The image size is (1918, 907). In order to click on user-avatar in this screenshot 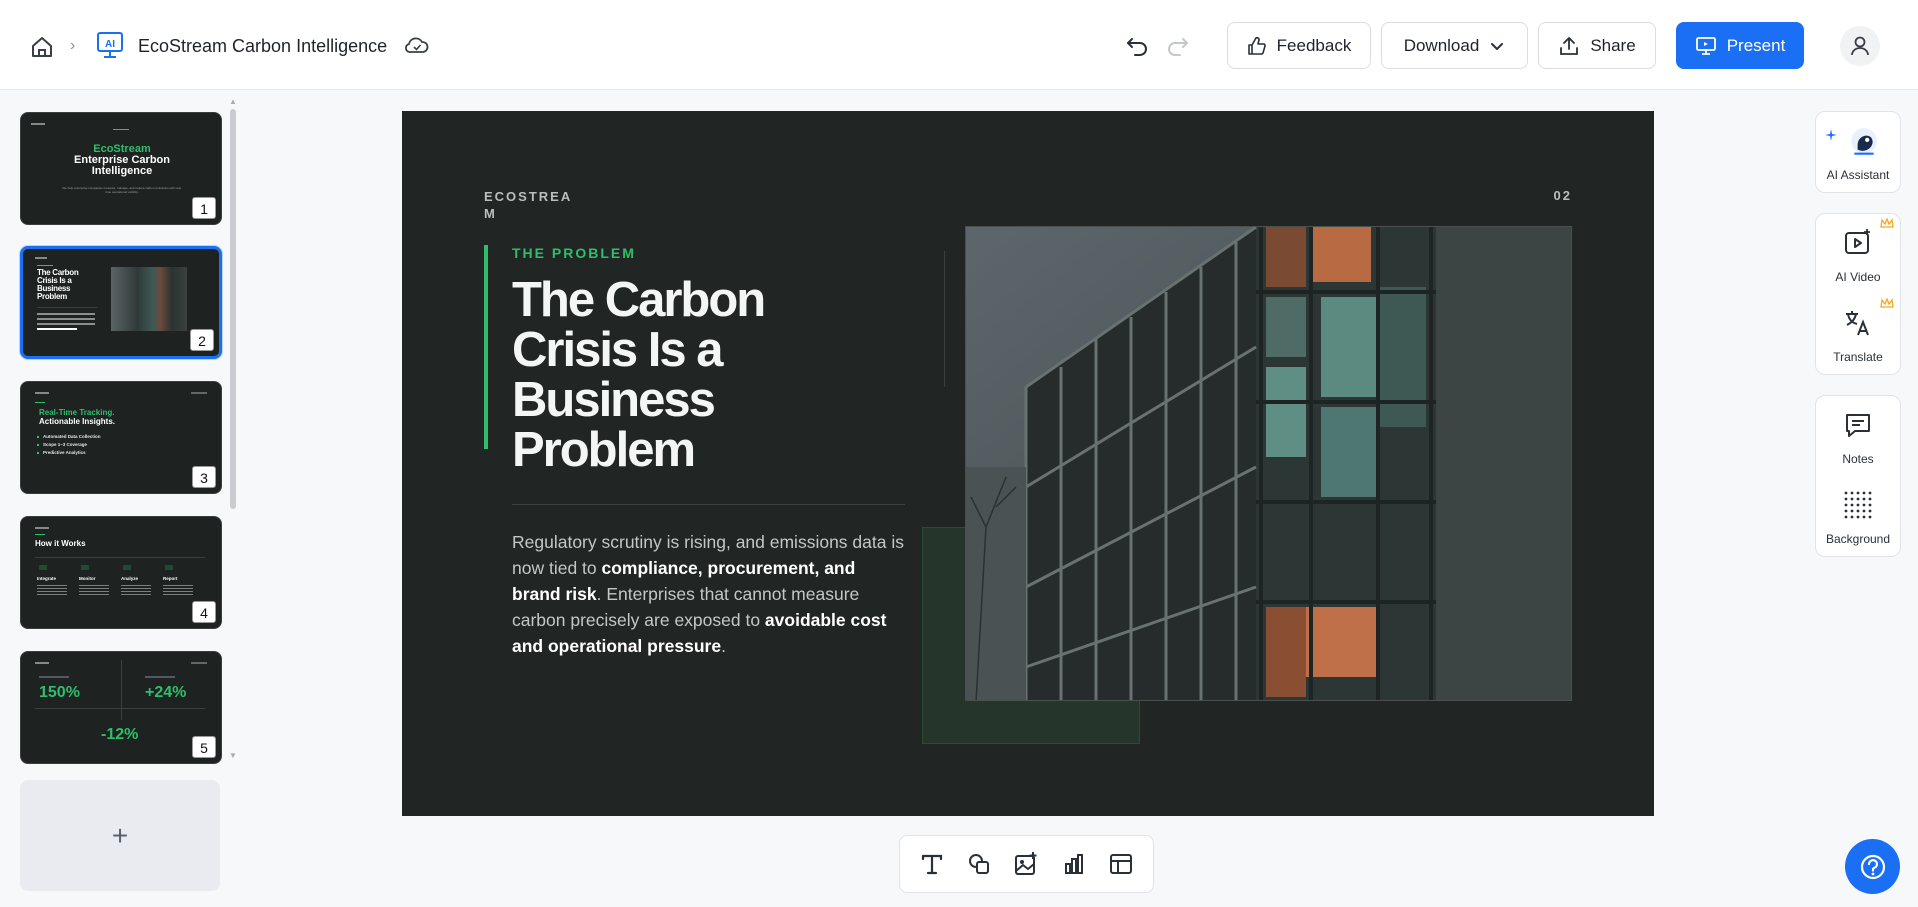, I will do `click(1860, 46)`.